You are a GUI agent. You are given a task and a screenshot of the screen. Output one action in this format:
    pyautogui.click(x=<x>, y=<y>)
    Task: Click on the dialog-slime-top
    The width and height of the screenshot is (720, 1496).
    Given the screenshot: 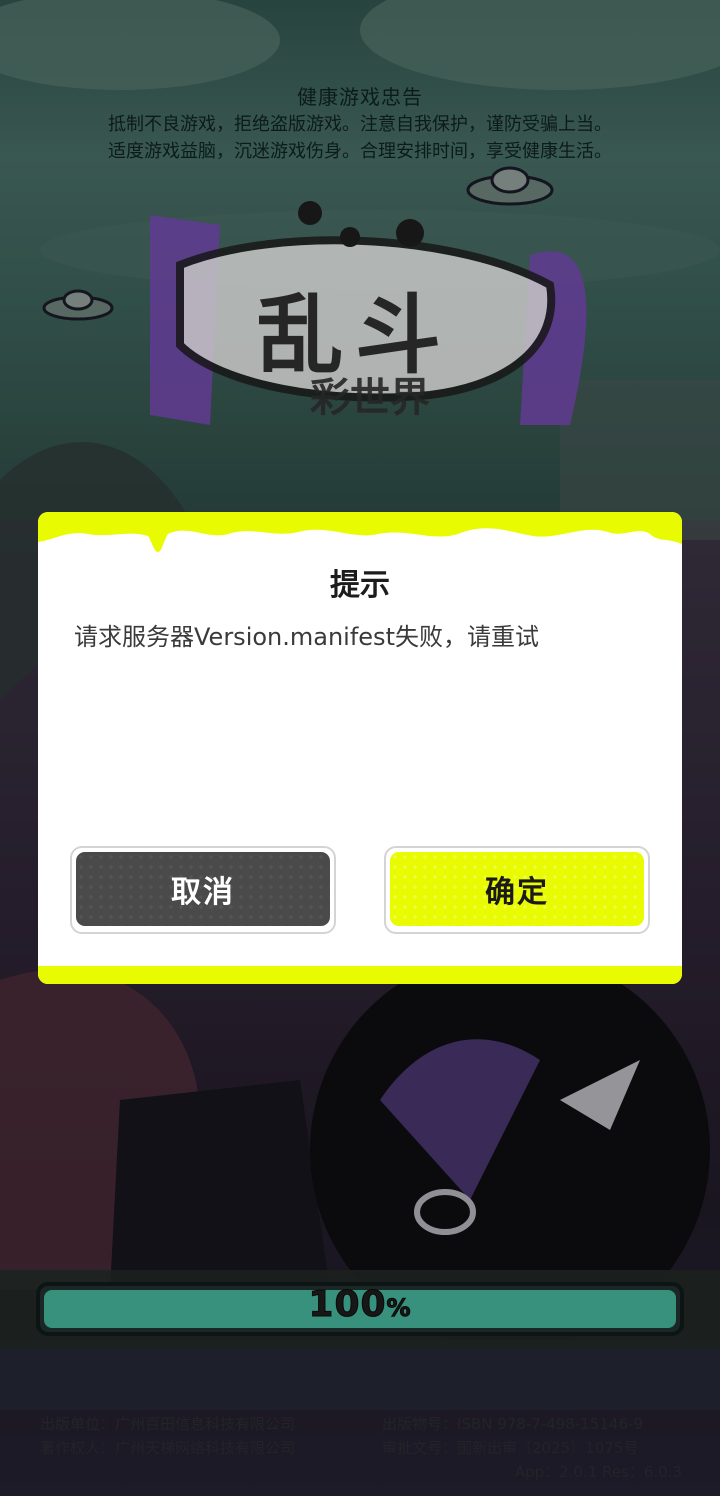 What is the action you would take?
    pyautogui.click(x=360, y=532)
    